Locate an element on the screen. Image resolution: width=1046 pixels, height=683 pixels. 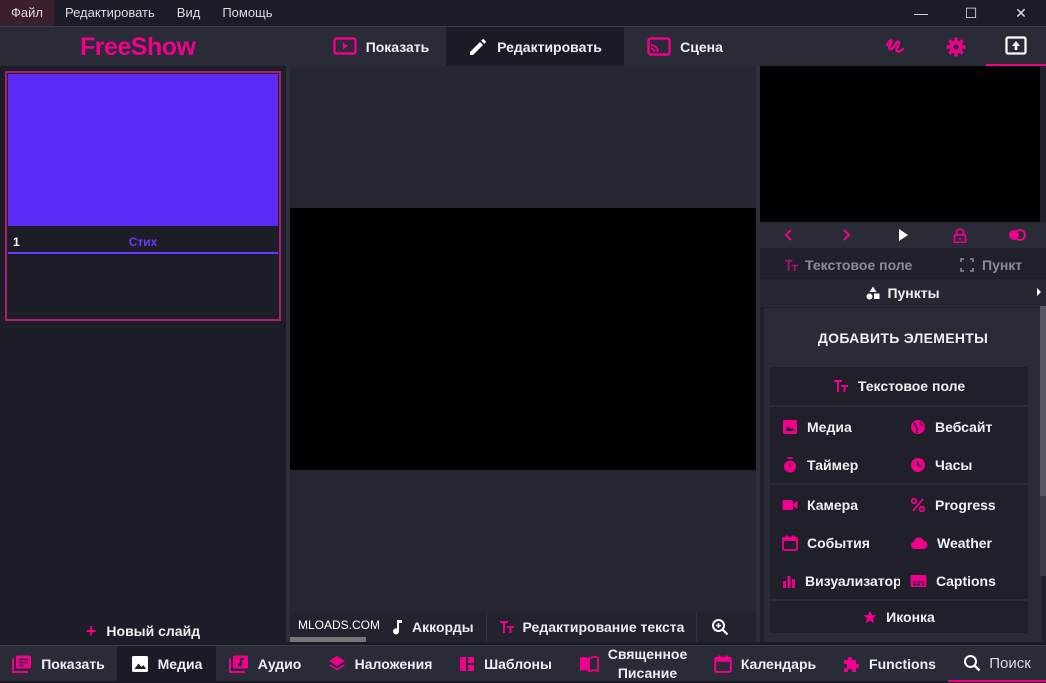
add-weather-button: Weather is located at coordinates (969, 543).